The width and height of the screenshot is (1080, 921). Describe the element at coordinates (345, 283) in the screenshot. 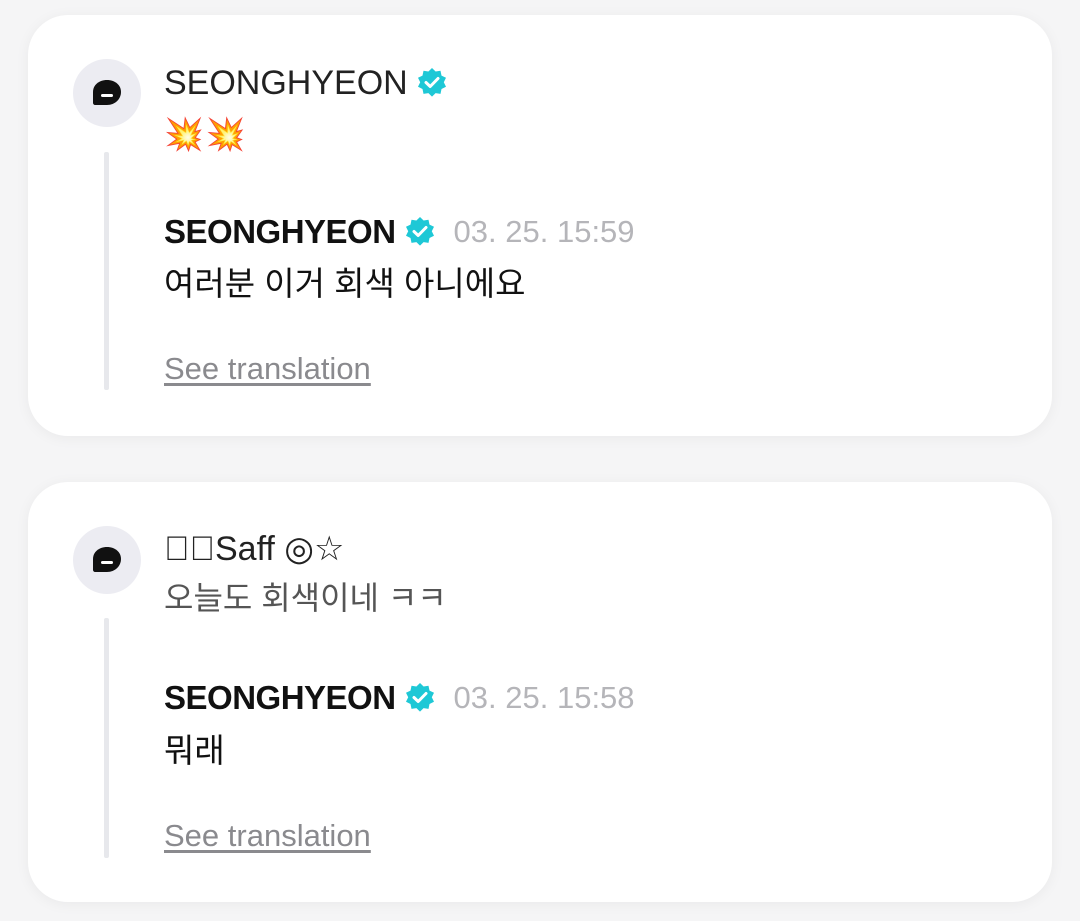

I see `reply-text: 여러분 이거 회색 아니에요` at that location.